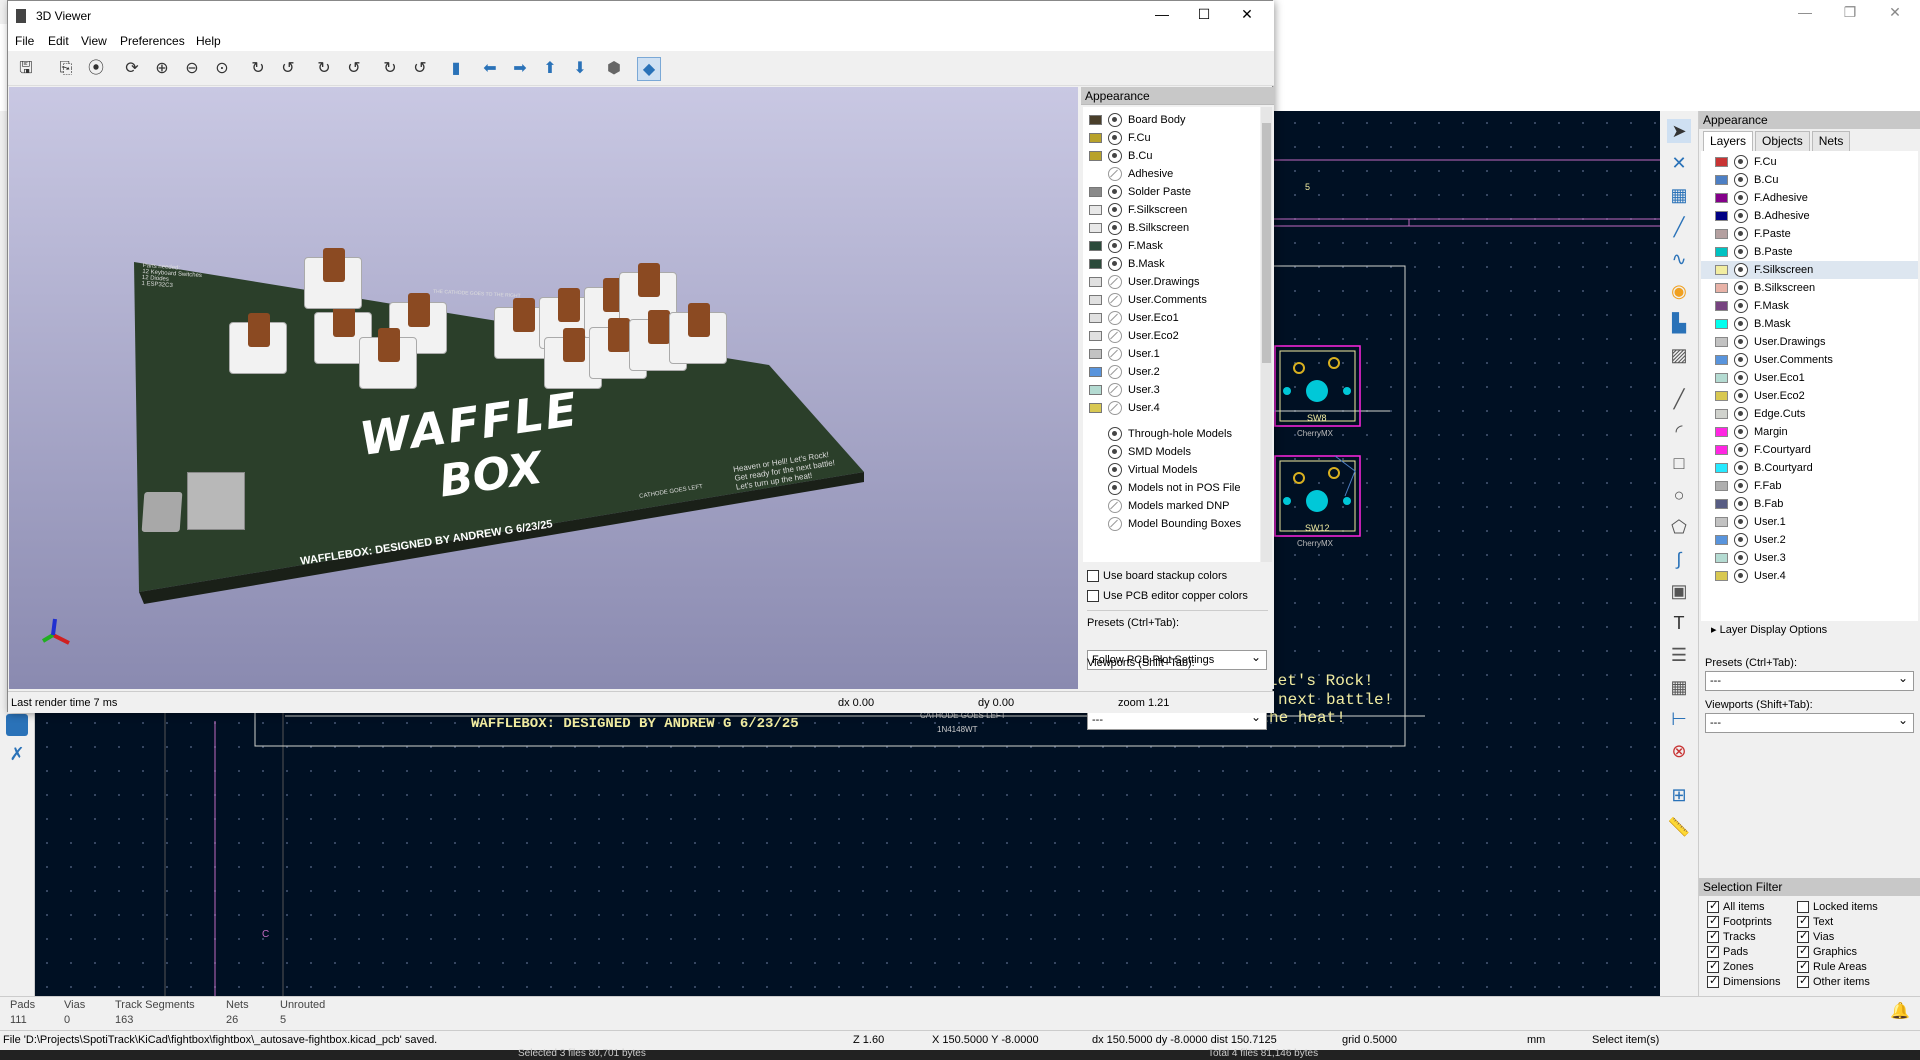 The width and height of the screenshot is (1920, 1060). What do you see at coordinates (1900, 1011) in the screenshot?
I see `notifications-icon: 🔔` at bounding box center [1900, 1011].